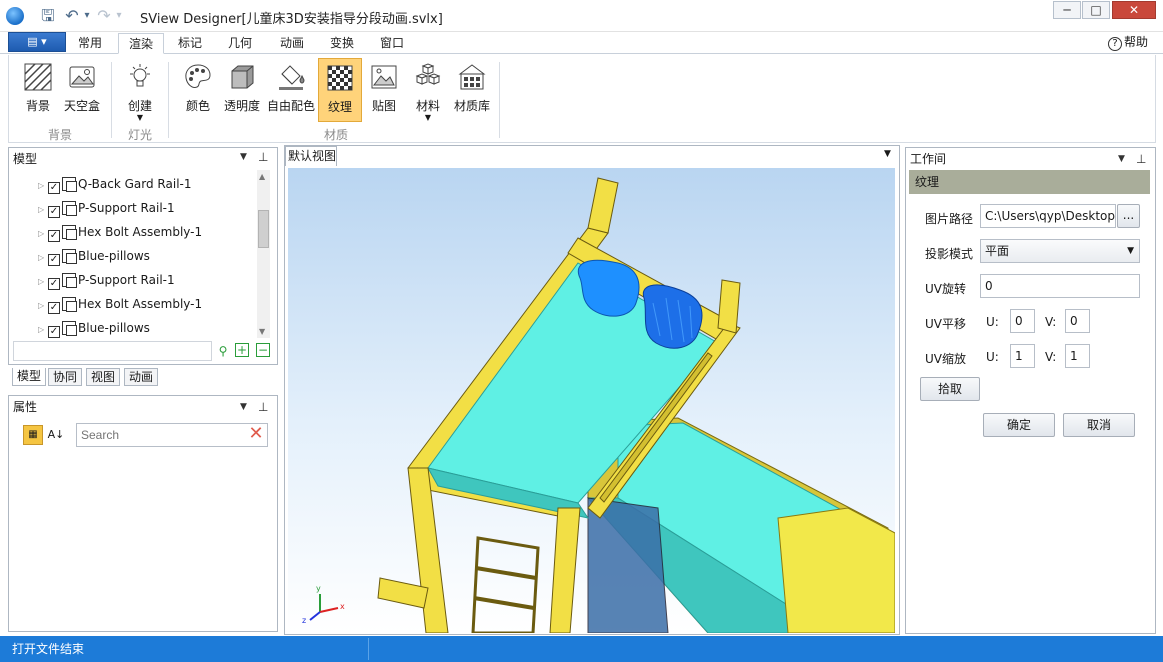 This screenshot has height=662, width=1163. What do you see at coordinates (141, 43) in the screenshot?
I see `tab-render: 渲染` at bounding box center [141, 43].